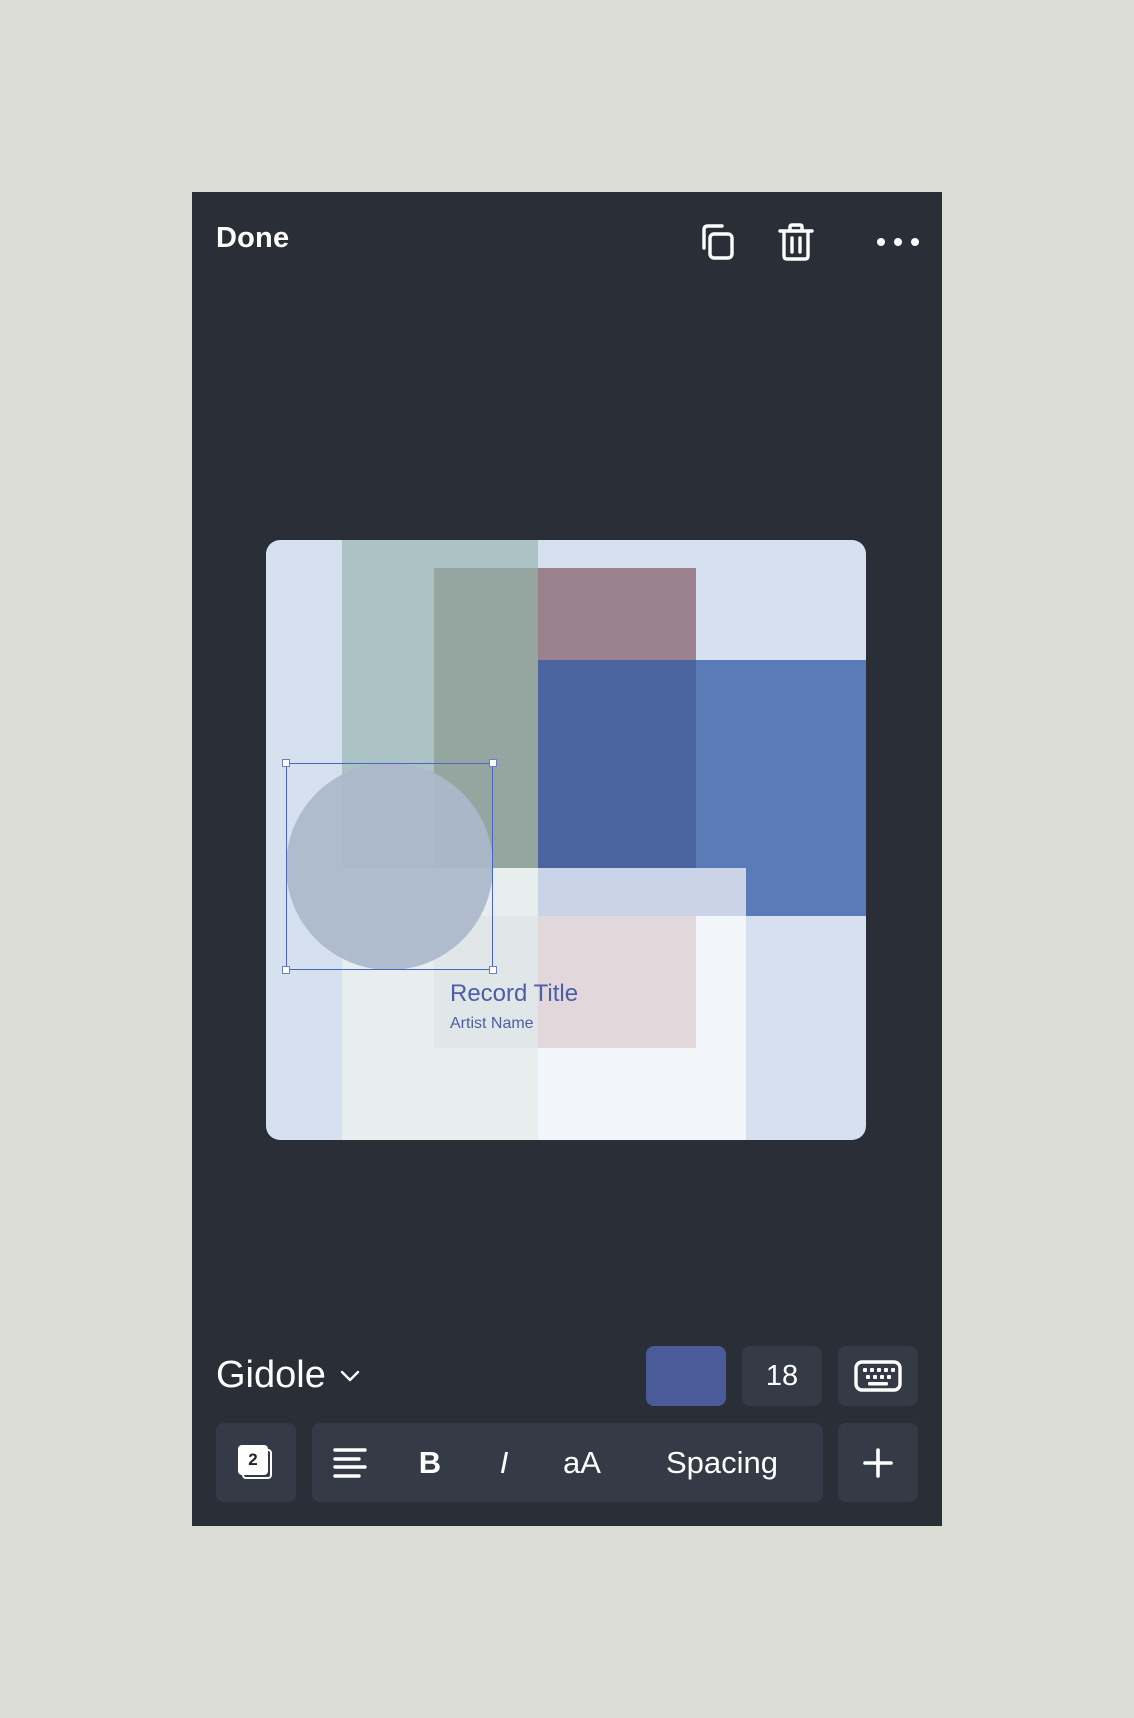 This screenshot has width=1134, height=1718. I want to click on case-label: aA, so click(582, 1462).